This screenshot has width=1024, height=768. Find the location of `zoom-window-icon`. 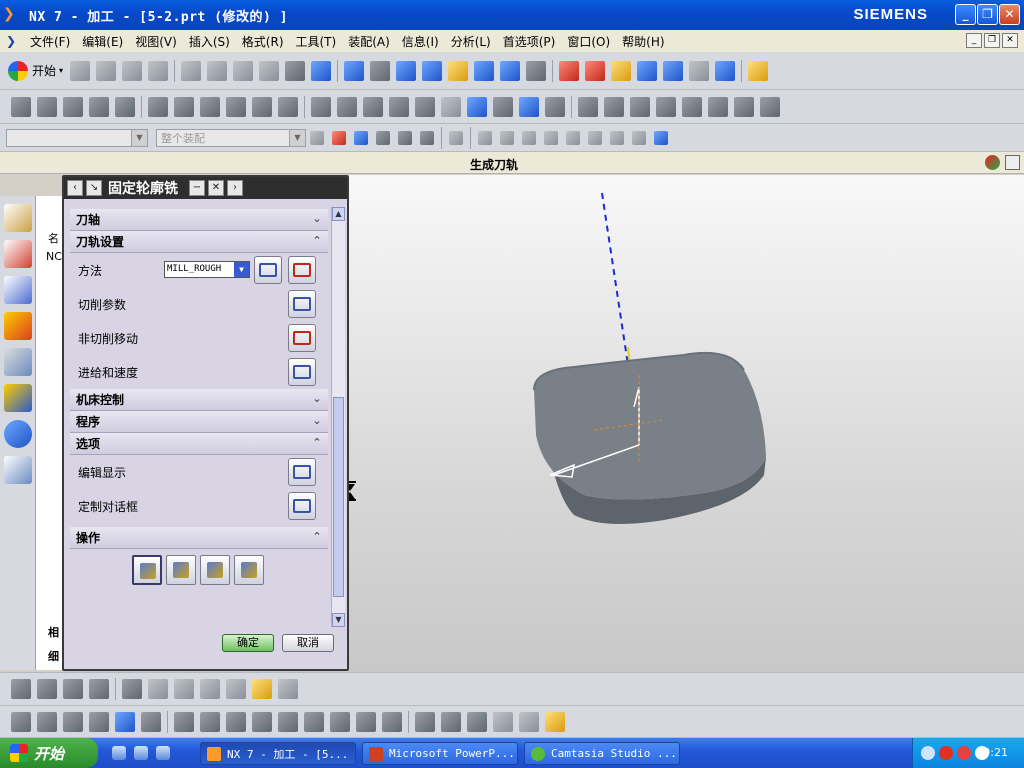

zoom-window-icon is located at coordinates (380, 70).